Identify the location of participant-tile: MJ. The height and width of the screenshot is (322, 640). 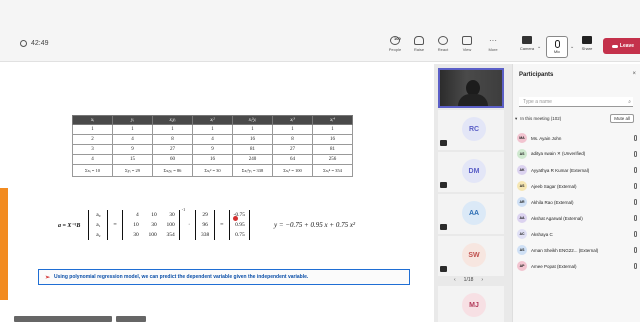
(471, 304).